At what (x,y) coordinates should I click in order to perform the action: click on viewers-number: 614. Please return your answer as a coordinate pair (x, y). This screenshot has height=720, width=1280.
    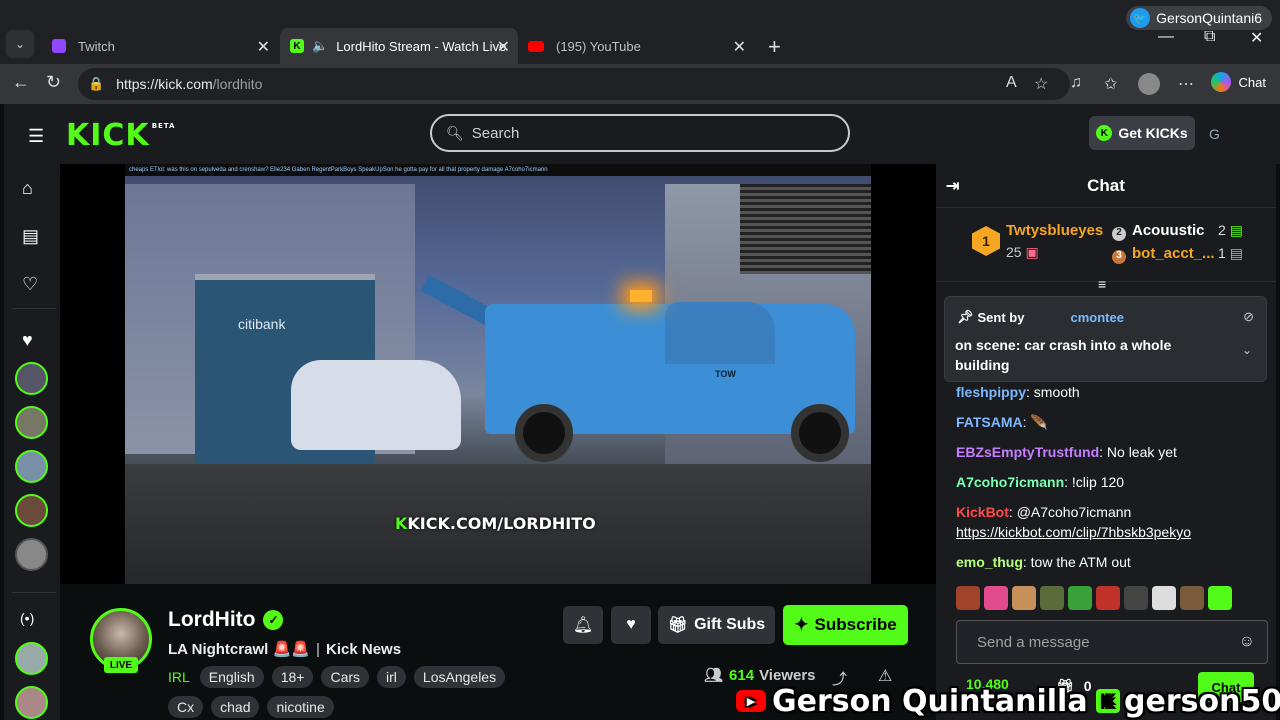
    Looking at the image, I should click on (742, 675).